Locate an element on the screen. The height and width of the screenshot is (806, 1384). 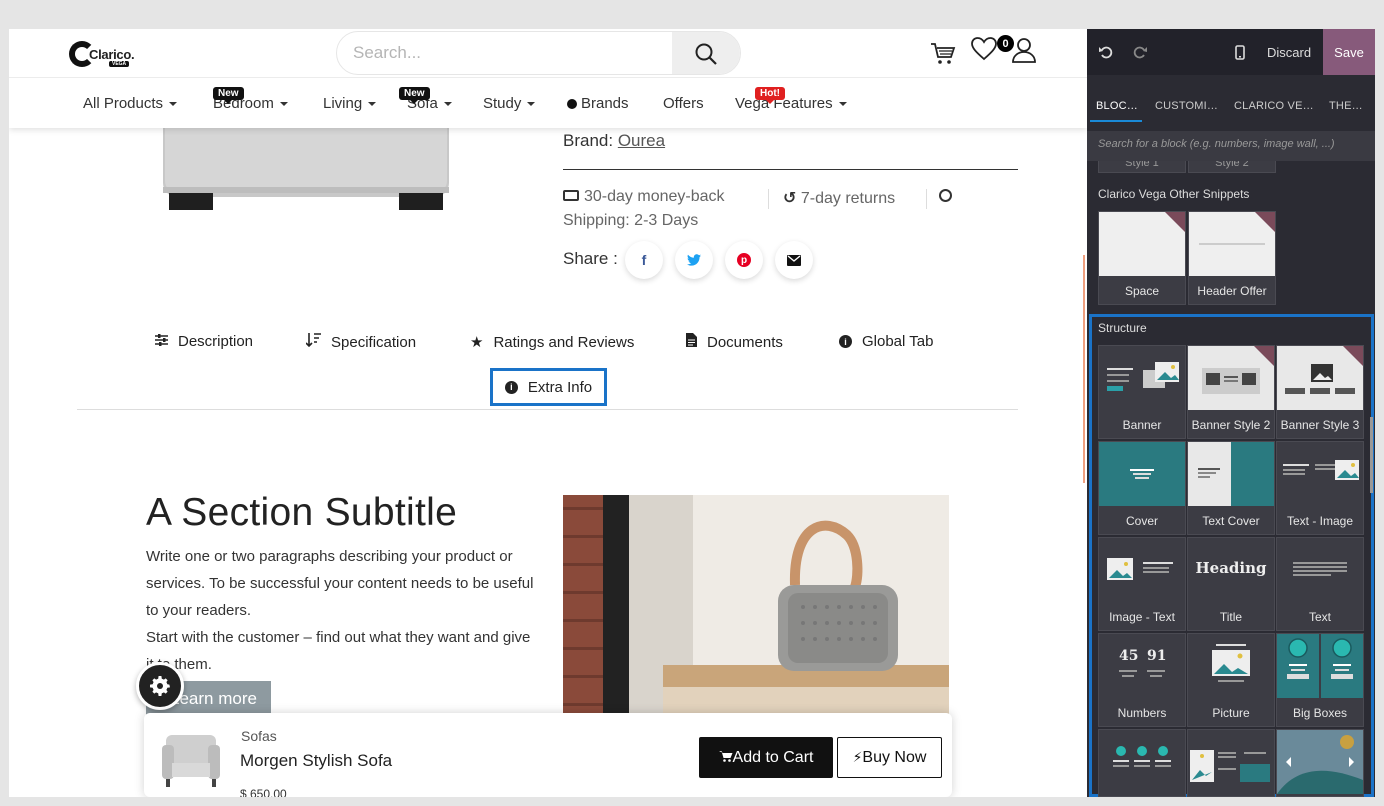
block-text-image: Text - Image is located at coordinates (1320, 488).